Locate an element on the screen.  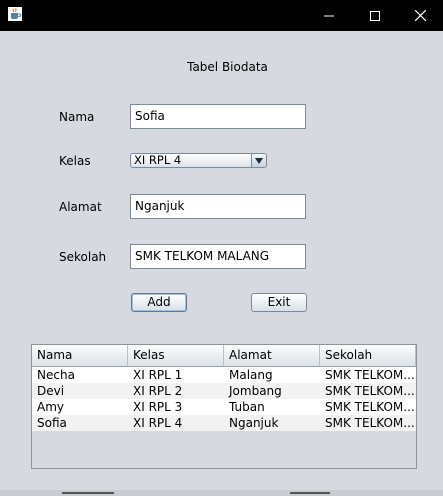
column-header-kelas: Kelas is located at coordinates (176, 355).